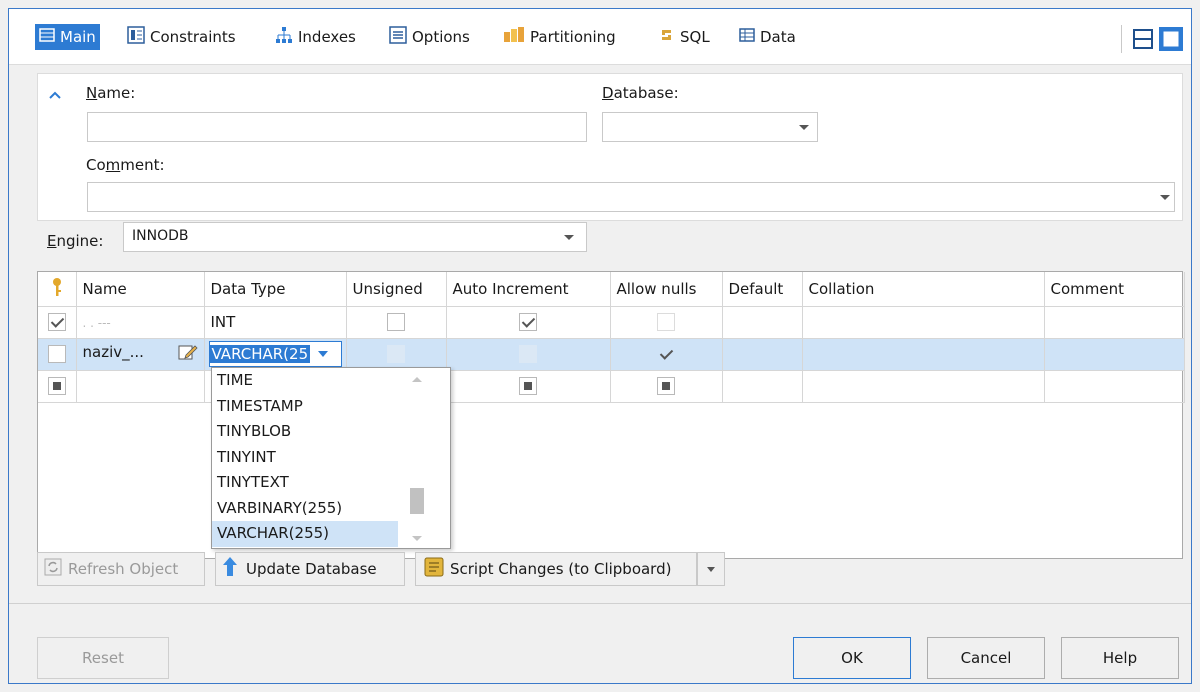 The height and width of the screenshot is (692, 1200). Describe the element at coordinates (140, 386) in the screenshot. I see `column-name-cell` at that location.